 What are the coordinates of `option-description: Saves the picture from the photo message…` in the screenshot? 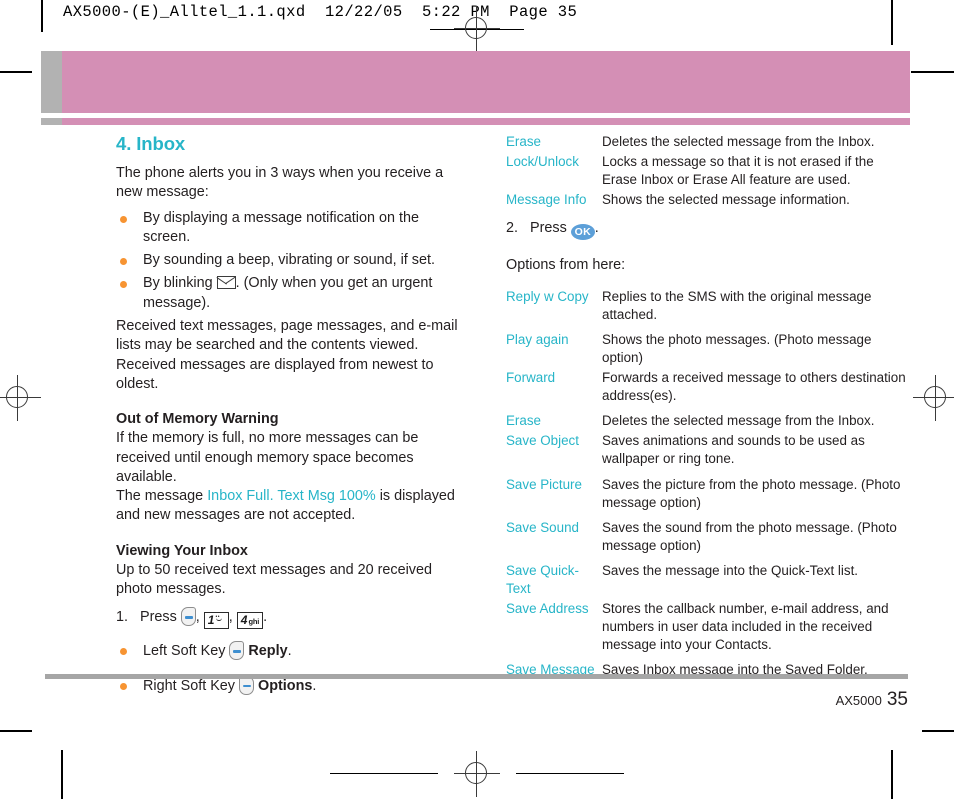 It's located at (751, 493).